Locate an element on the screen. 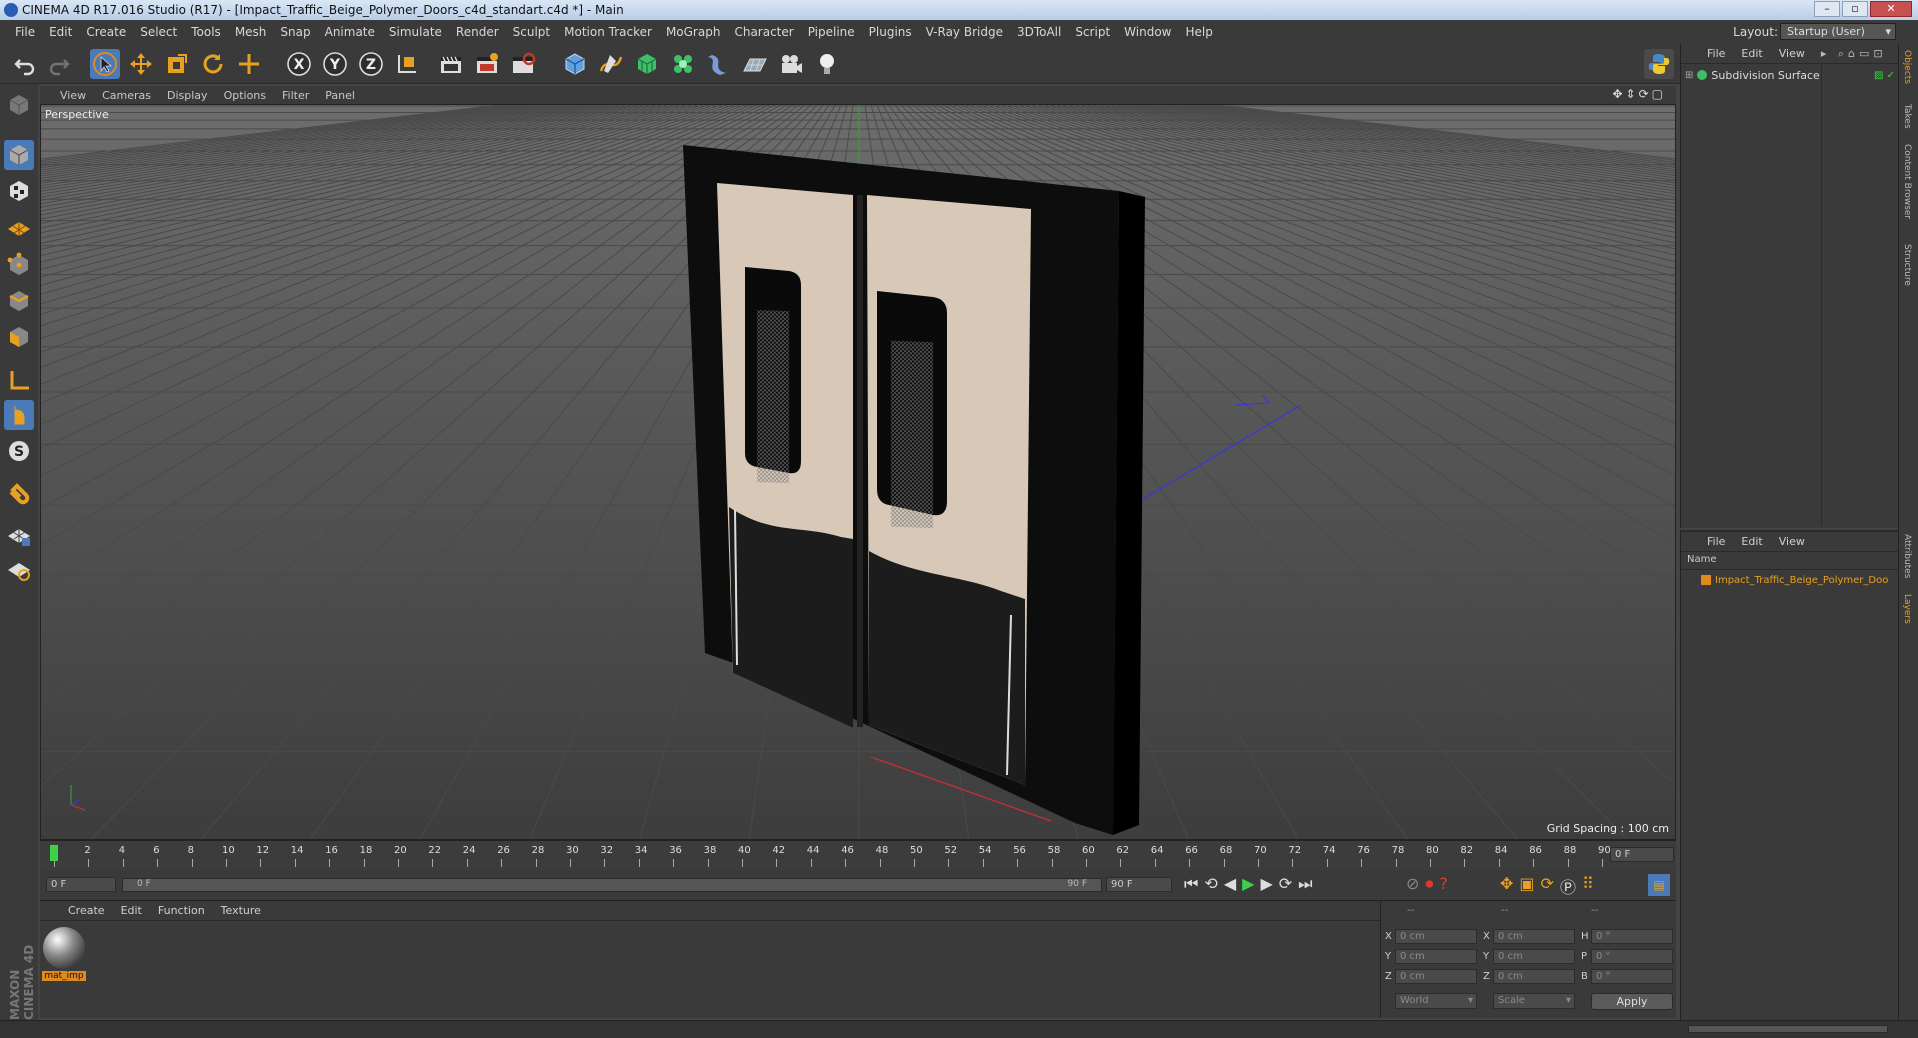 The height and width of the screenshot is (1038, 1918). transform-icon is located at coordinates (249, 64).